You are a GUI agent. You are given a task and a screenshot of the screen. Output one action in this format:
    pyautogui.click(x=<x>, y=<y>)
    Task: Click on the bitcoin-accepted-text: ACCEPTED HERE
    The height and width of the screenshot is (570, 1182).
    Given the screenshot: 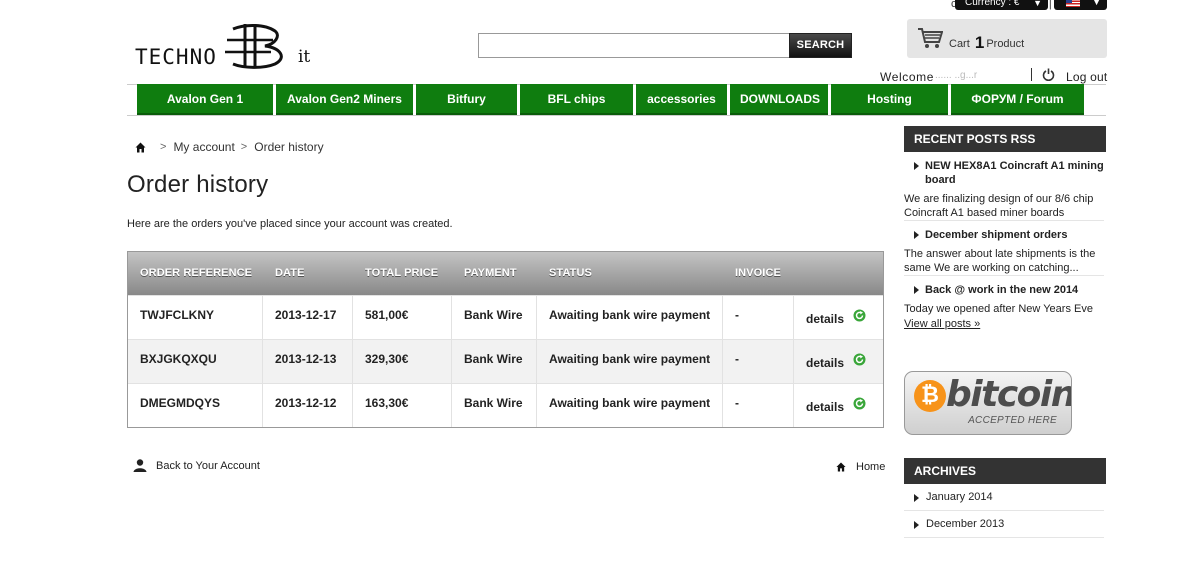 What is the action you would take?
    pyautogui.click(x=1012, y=420)
    